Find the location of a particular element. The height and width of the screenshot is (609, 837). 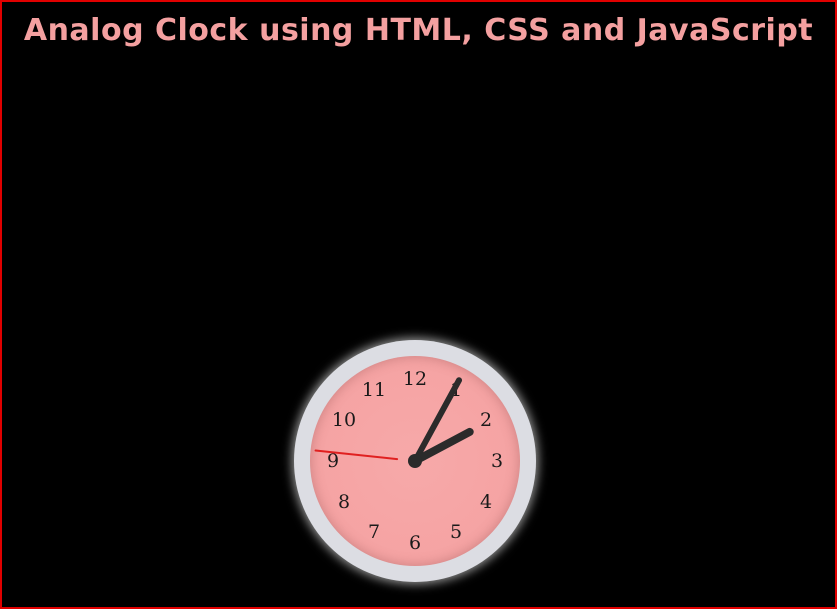

clock-hands is located at coordinates (394, 422).